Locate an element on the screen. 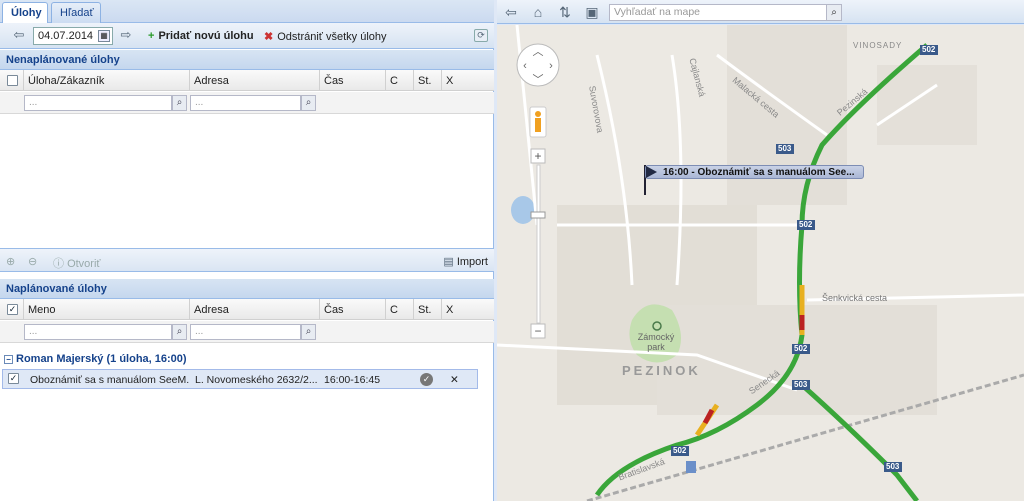 The width and height of the screenshot is (1024, 501). back-arrow-icon: ⇦ is located at coordinates (511, 12).